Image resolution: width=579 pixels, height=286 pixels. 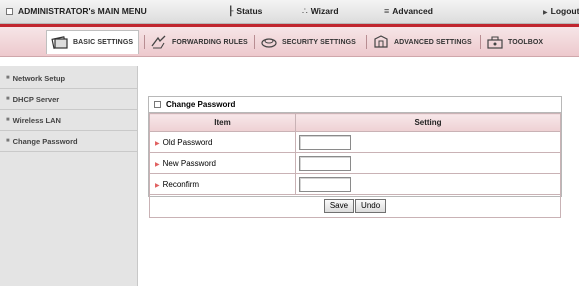 I want to click on old-password-field, so click(x=325, y=142).